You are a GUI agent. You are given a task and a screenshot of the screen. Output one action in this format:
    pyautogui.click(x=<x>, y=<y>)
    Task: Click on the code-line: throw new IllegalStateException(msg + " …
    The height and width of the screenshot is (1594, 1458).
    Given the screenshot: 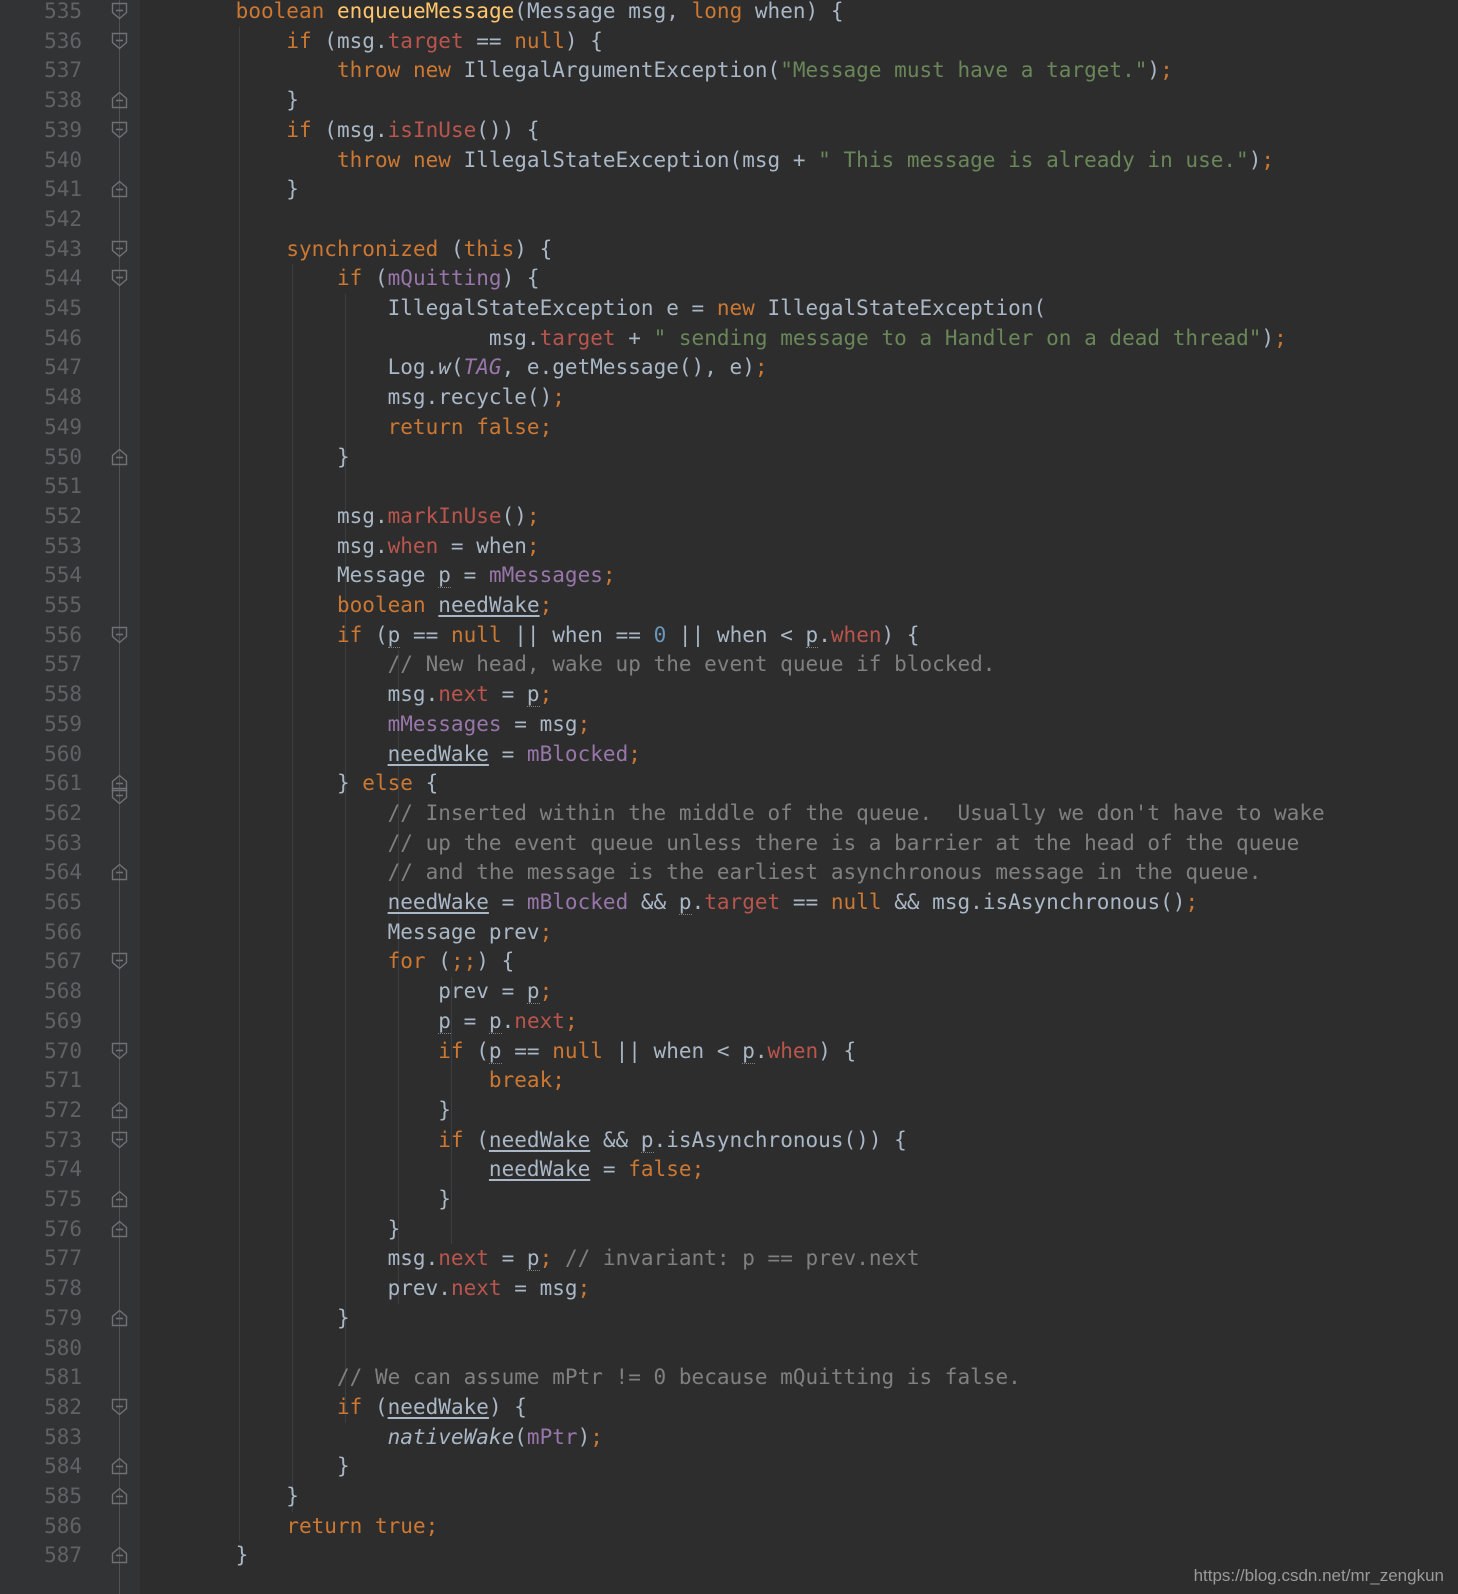 What is the action you would take?
    pyautogui.click(x=729, y=161)
    